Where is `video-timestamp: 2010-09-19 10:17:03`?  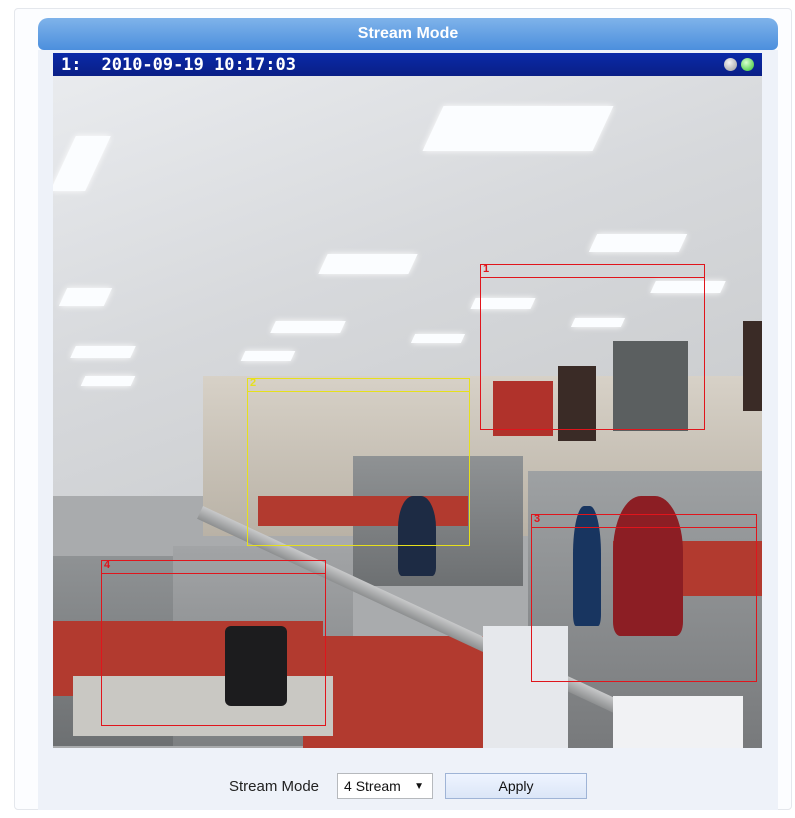
video-timestamp: 2010-09-19 10:17:03 is located at coordinates (198, 64).